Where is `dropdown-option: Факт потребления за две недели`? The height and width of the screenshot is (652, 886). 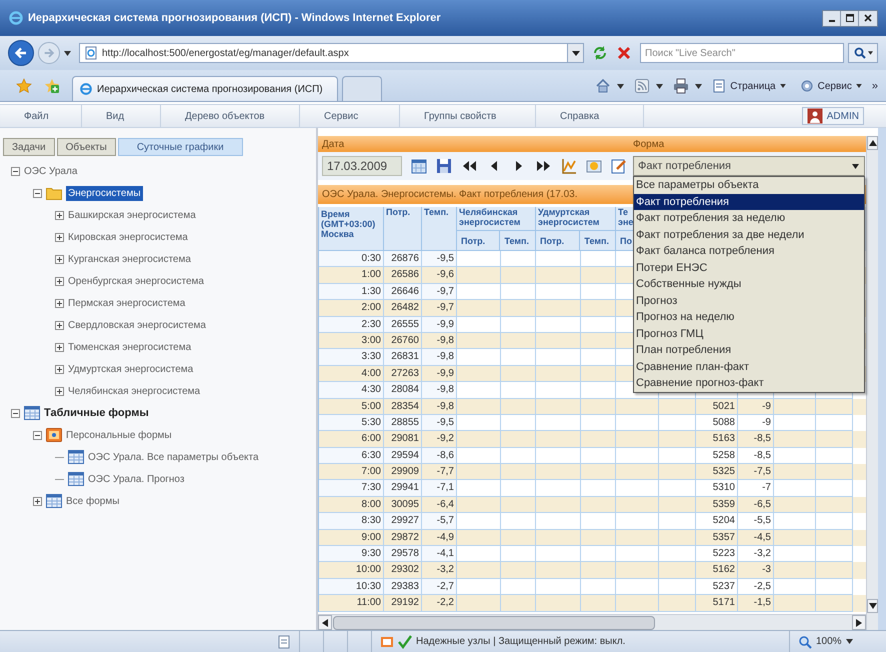 dropdown-option: Факт потребления за две недели is located at coordinates (749, 234).